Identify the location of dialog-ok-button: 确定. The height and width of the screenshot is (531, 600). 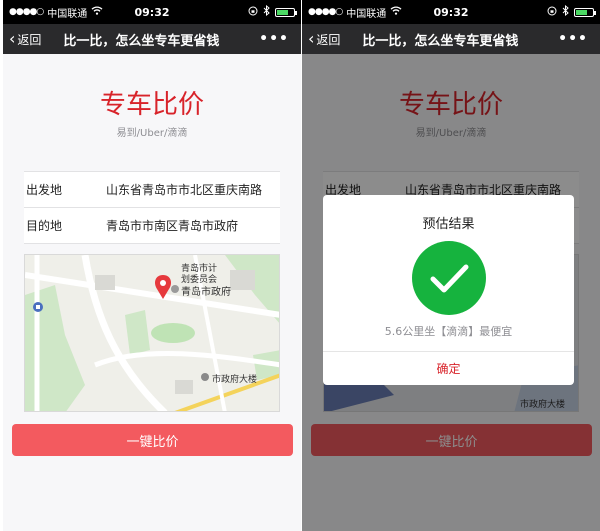
(448, 368).